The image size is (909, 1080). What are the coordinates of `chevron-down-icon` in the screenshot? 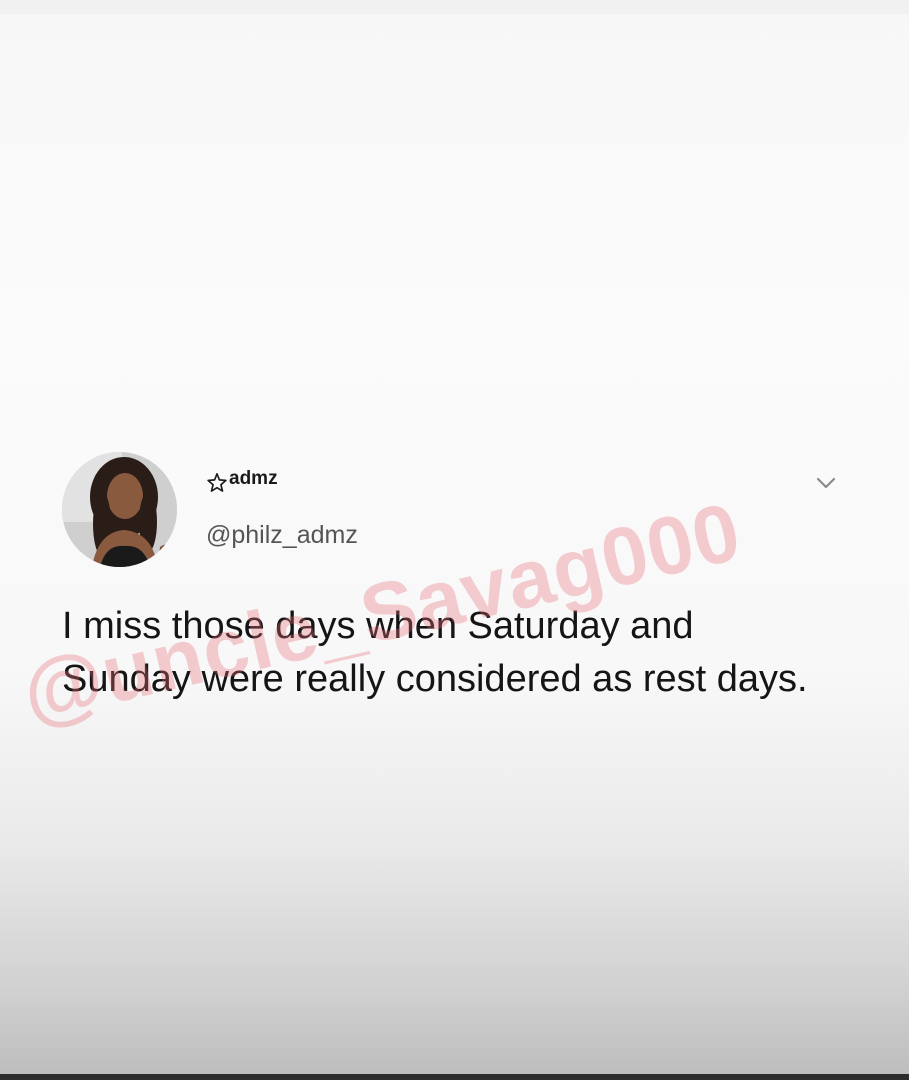 It's located at (826, 483).